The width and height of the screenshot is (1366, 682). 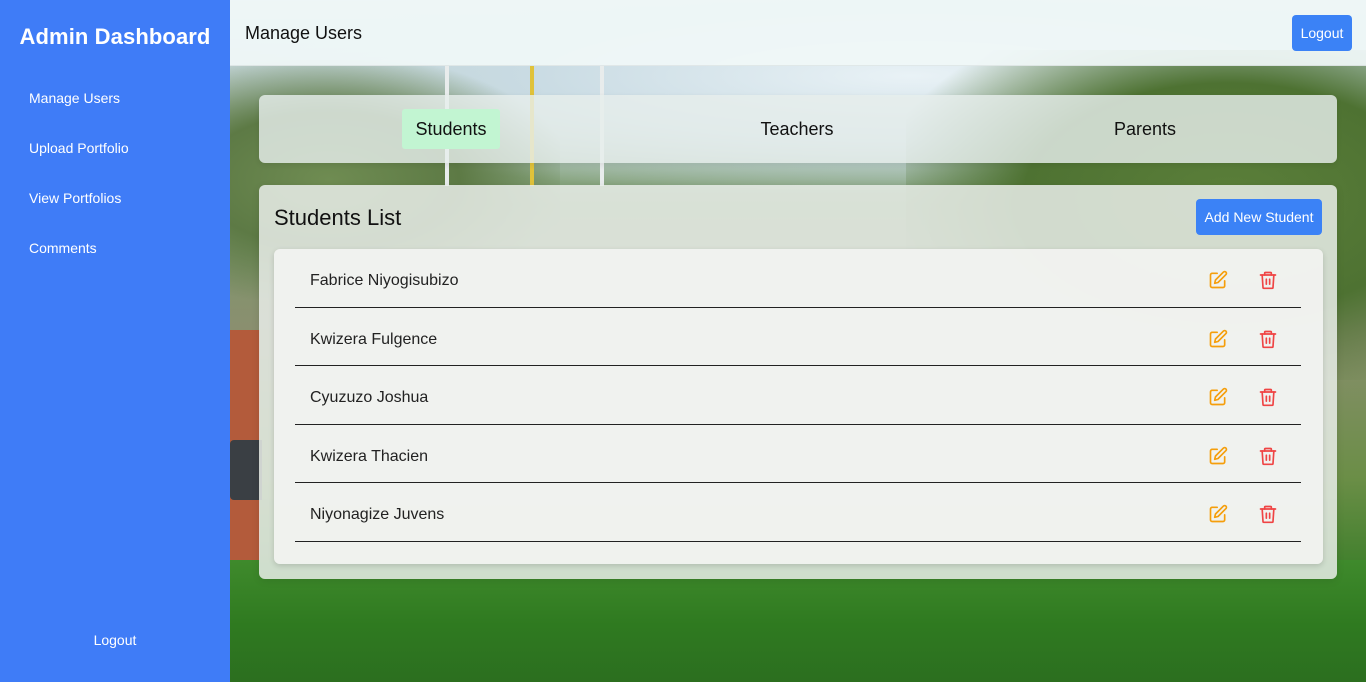 I want to click on user-type-tabs: Students Teachers Parents, so click(x=798, y=129).